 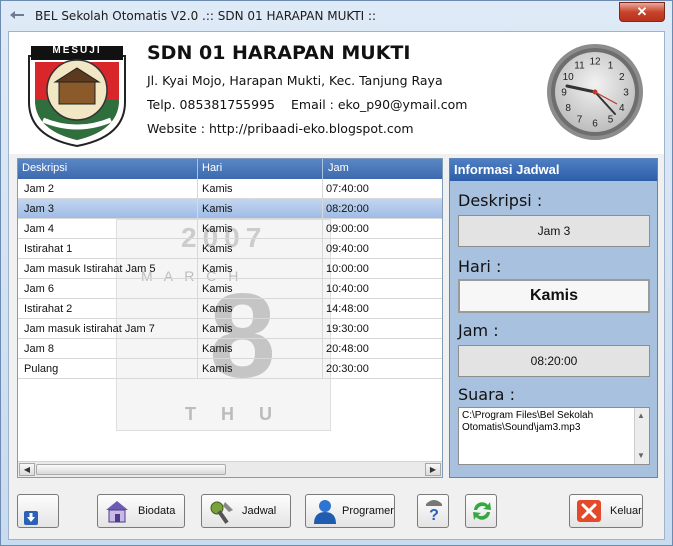 I want to click on school-phone: Telp. 085381755995, so click(x=211, y=104).